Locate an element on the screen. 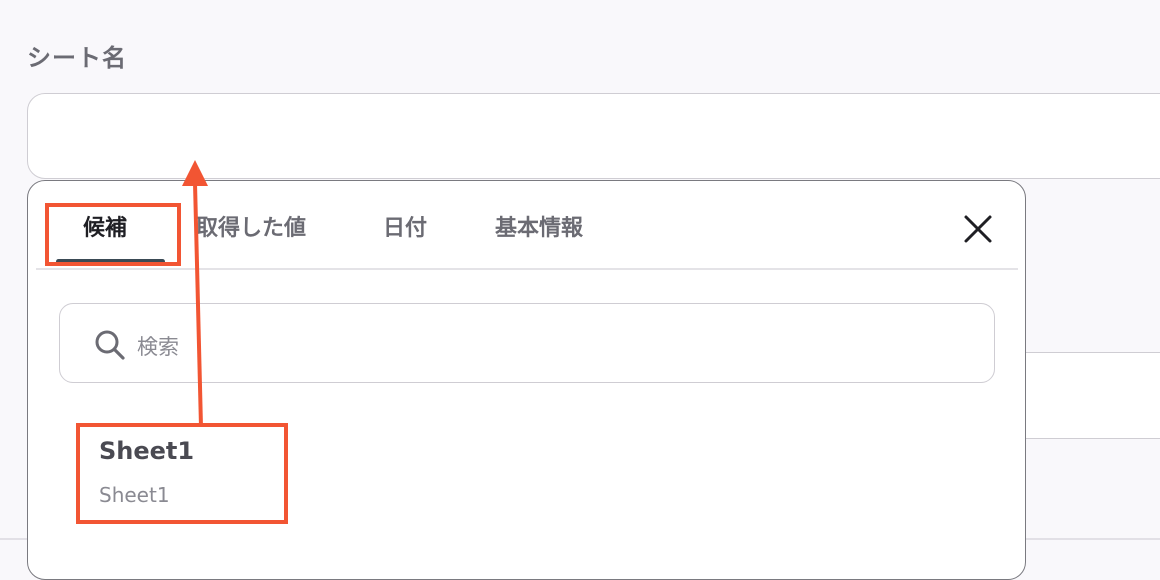 The width and height of the screenshot is (1160, 580). tab-basic-info: 基本情報 is located at coordinates (539, 229).